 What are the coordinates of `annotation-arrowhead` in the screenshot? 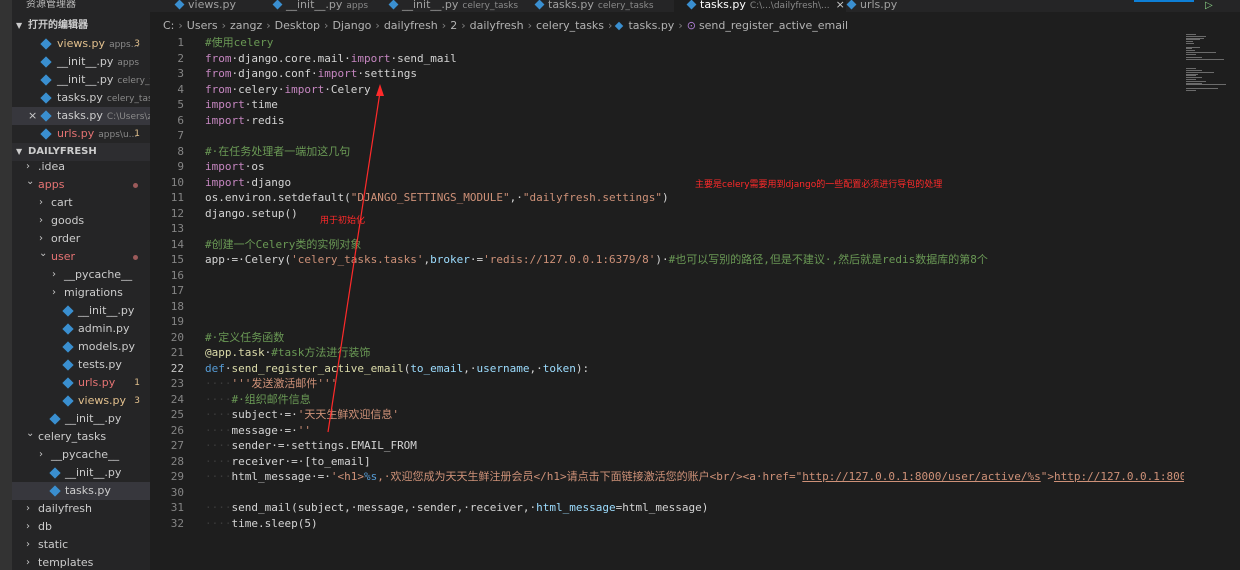 It's located at (380, 90).